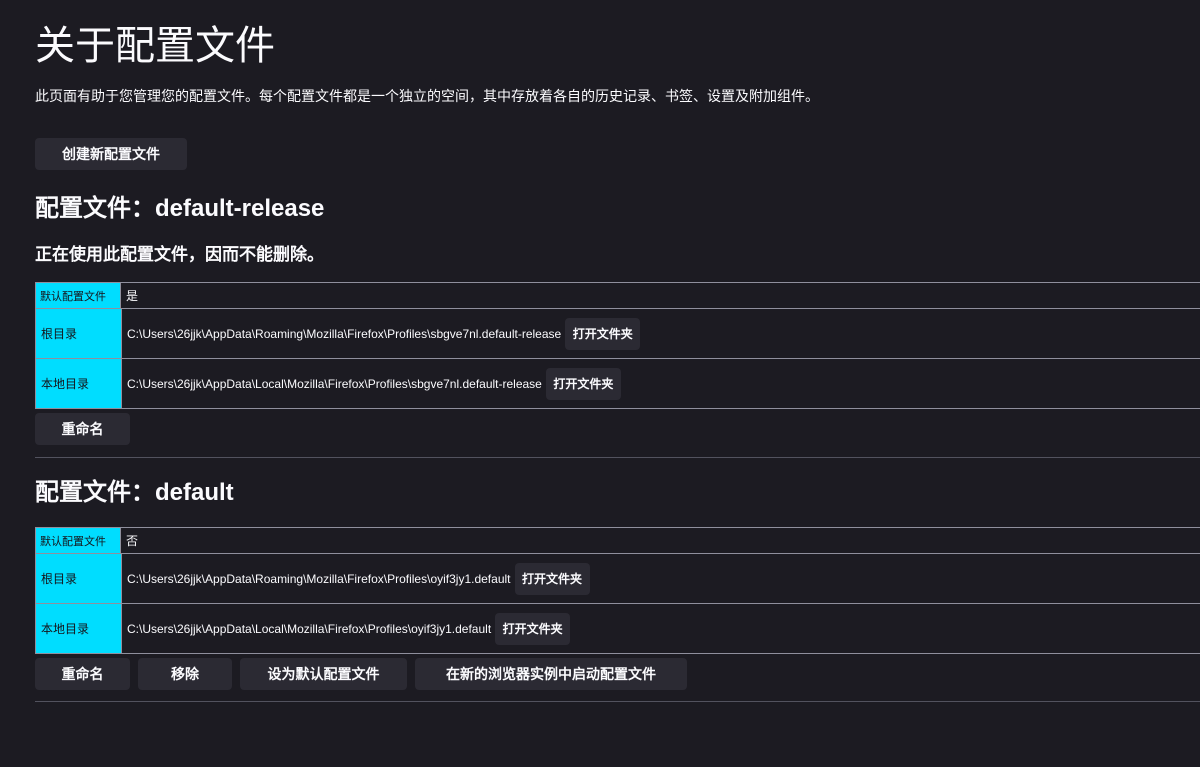 The width and height of the screenshot is (1200, 767). What do you see at coordinates (551, 674) in the screenshot?
I see `launch-profile-button: 在新的浏览器实例中启动配置文件` at bounding box center [551, 674].